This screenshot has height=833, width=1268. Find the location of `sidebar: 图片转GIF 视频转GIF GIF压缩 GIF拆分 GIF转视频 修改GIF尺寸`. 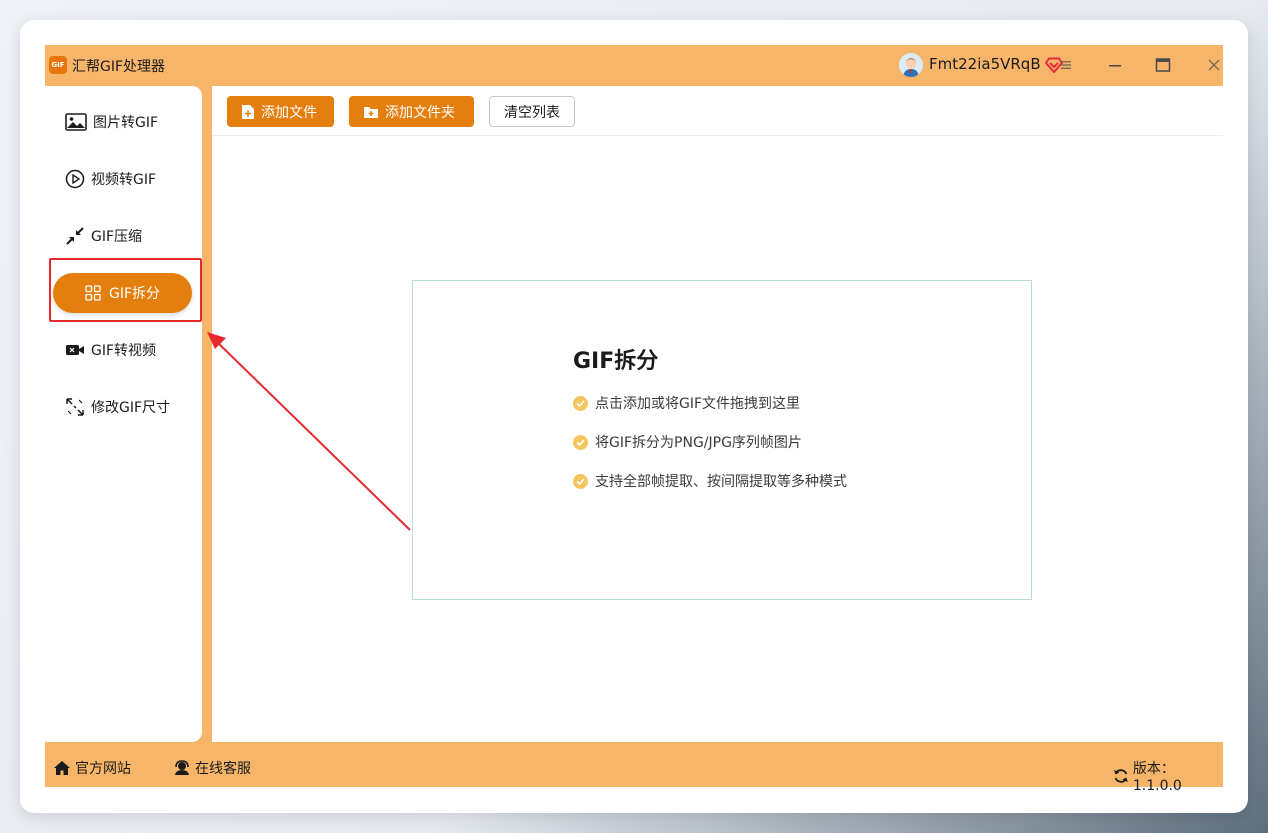

sidebar: 图片转GIF 视频转GIF GIF压缩 GIF拆分 GIF转视频 修改GIF尺寸 is located at coordinates (123, 414).